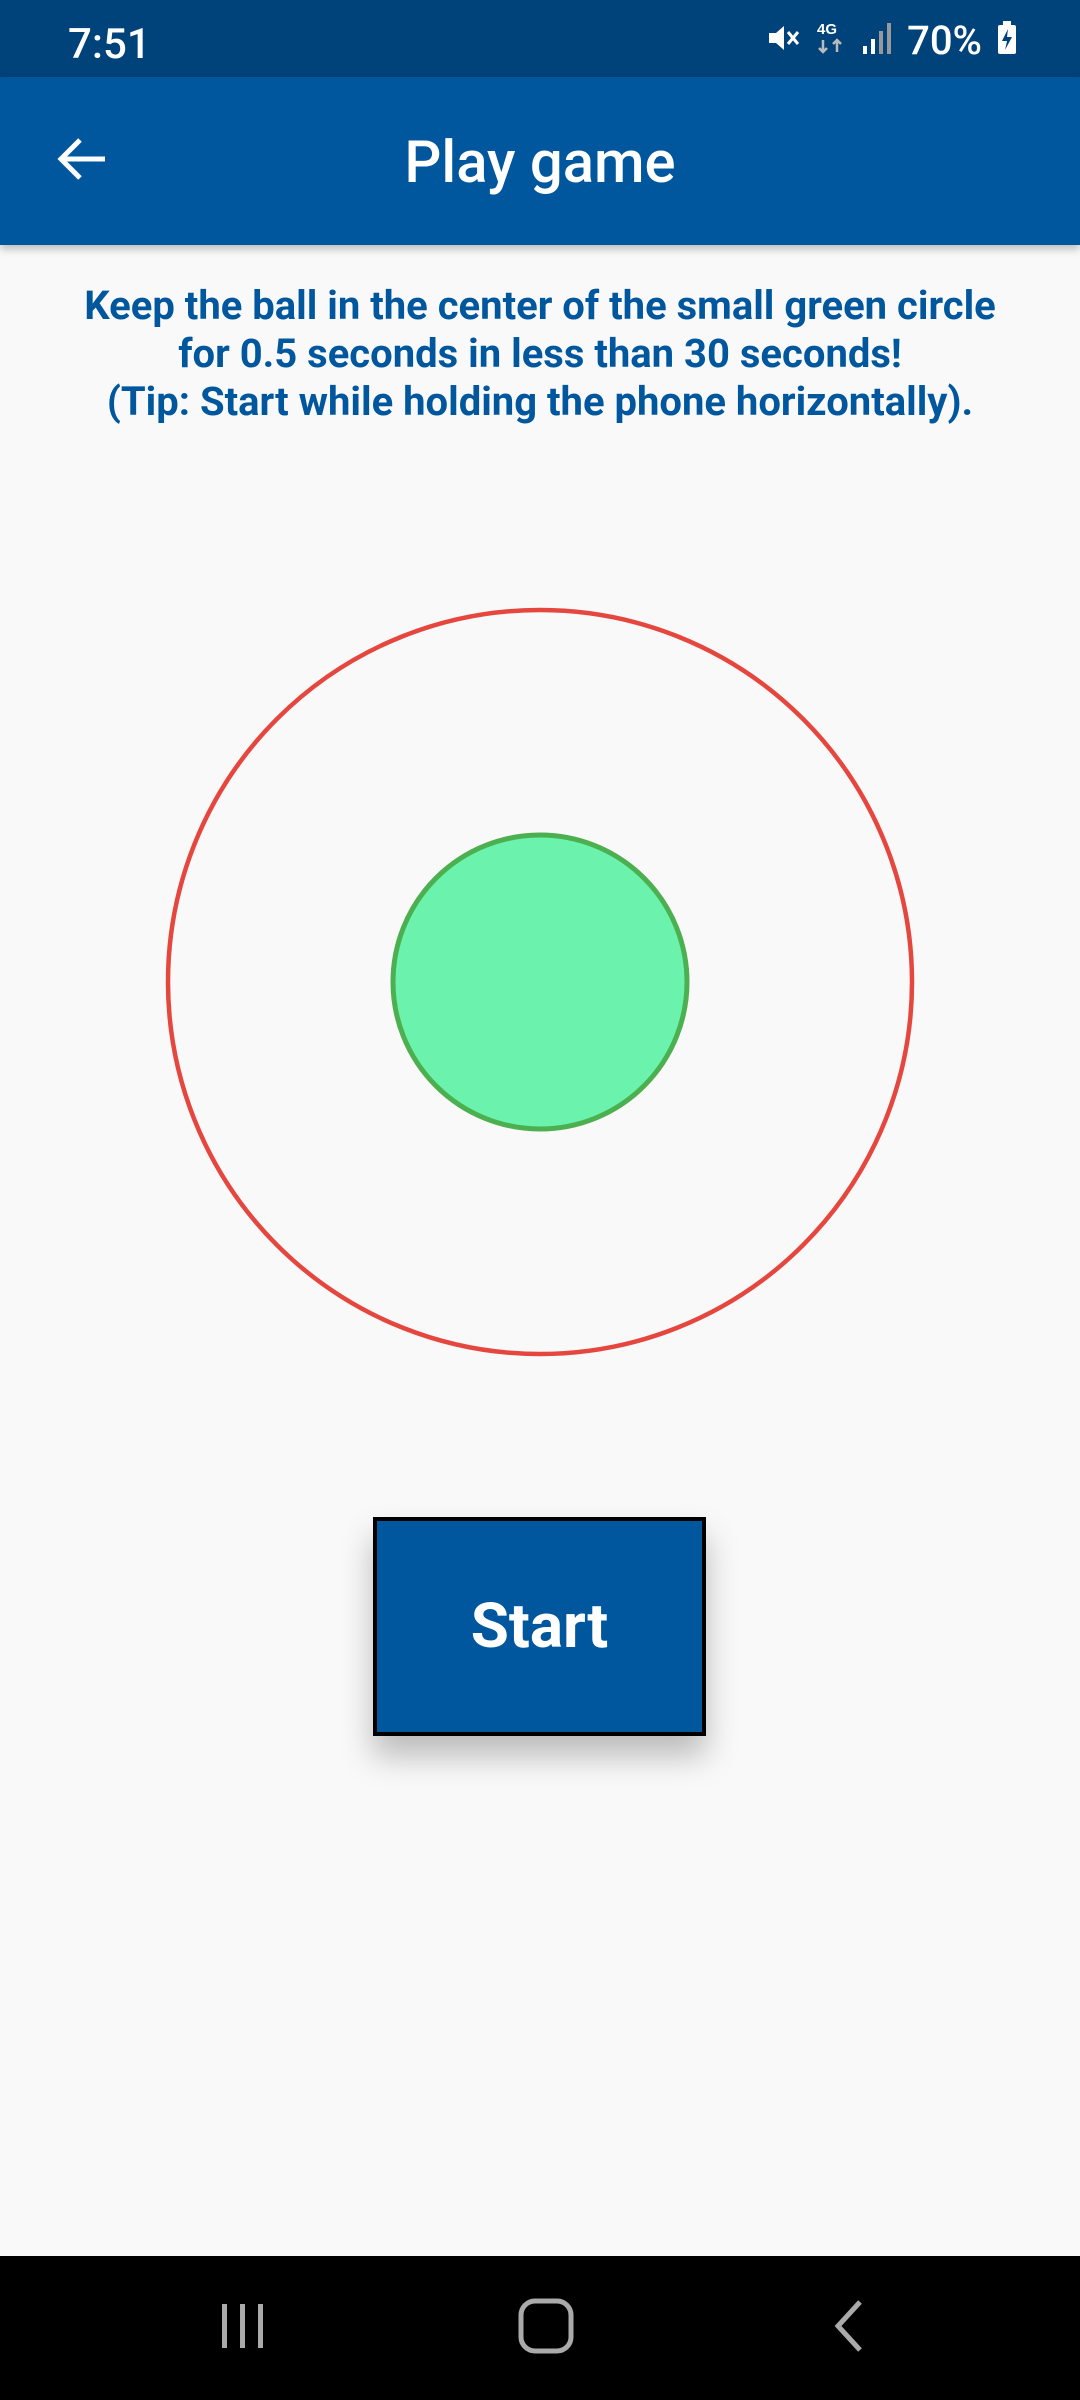 This screenshot has width=1080, height=2400. I want to click on battery-charging-icon, so click(1007, 40).